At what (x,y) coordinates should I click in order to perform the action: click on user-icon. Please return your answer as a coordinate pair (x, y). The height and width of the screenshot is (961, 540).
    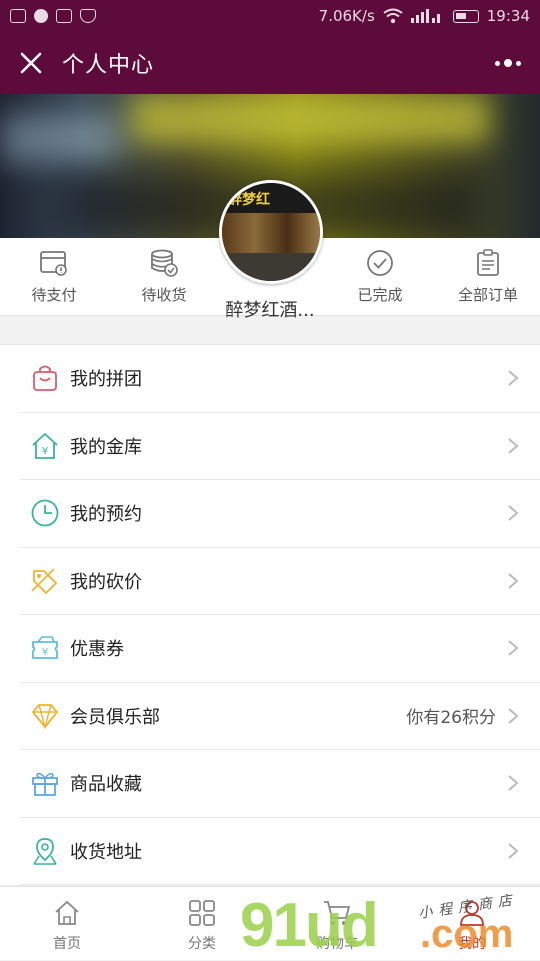
    Looking at the image, I should click on (472, 913).